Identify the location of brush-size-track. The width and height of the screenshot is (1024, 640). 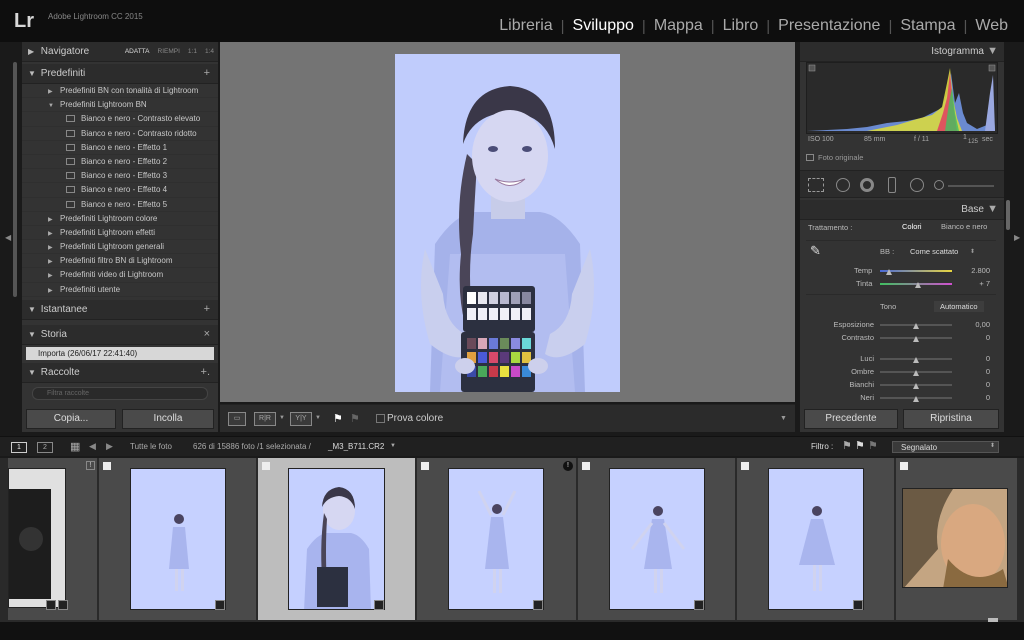
(971, 186).